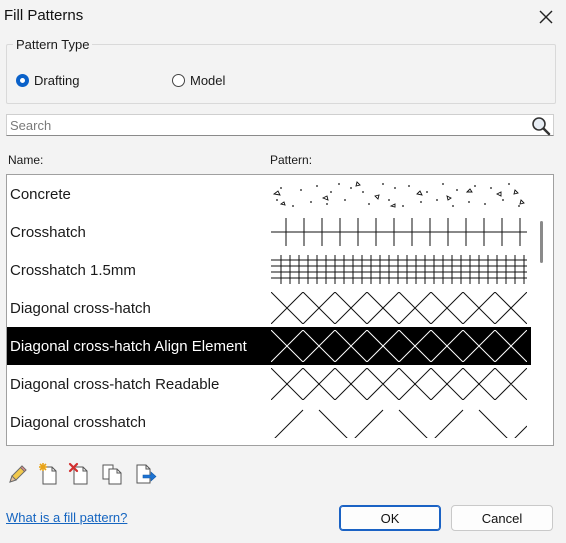 This screenshot has width=566, height=543. Describe the element at coordinates (73, 270) in the screenshot. I see `pattern-row-name: Crosshatch 1.5mm` at that location.